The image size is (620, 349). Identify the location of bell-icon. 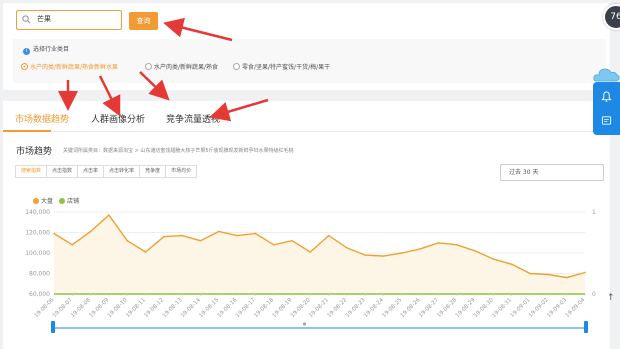
(606, 96).